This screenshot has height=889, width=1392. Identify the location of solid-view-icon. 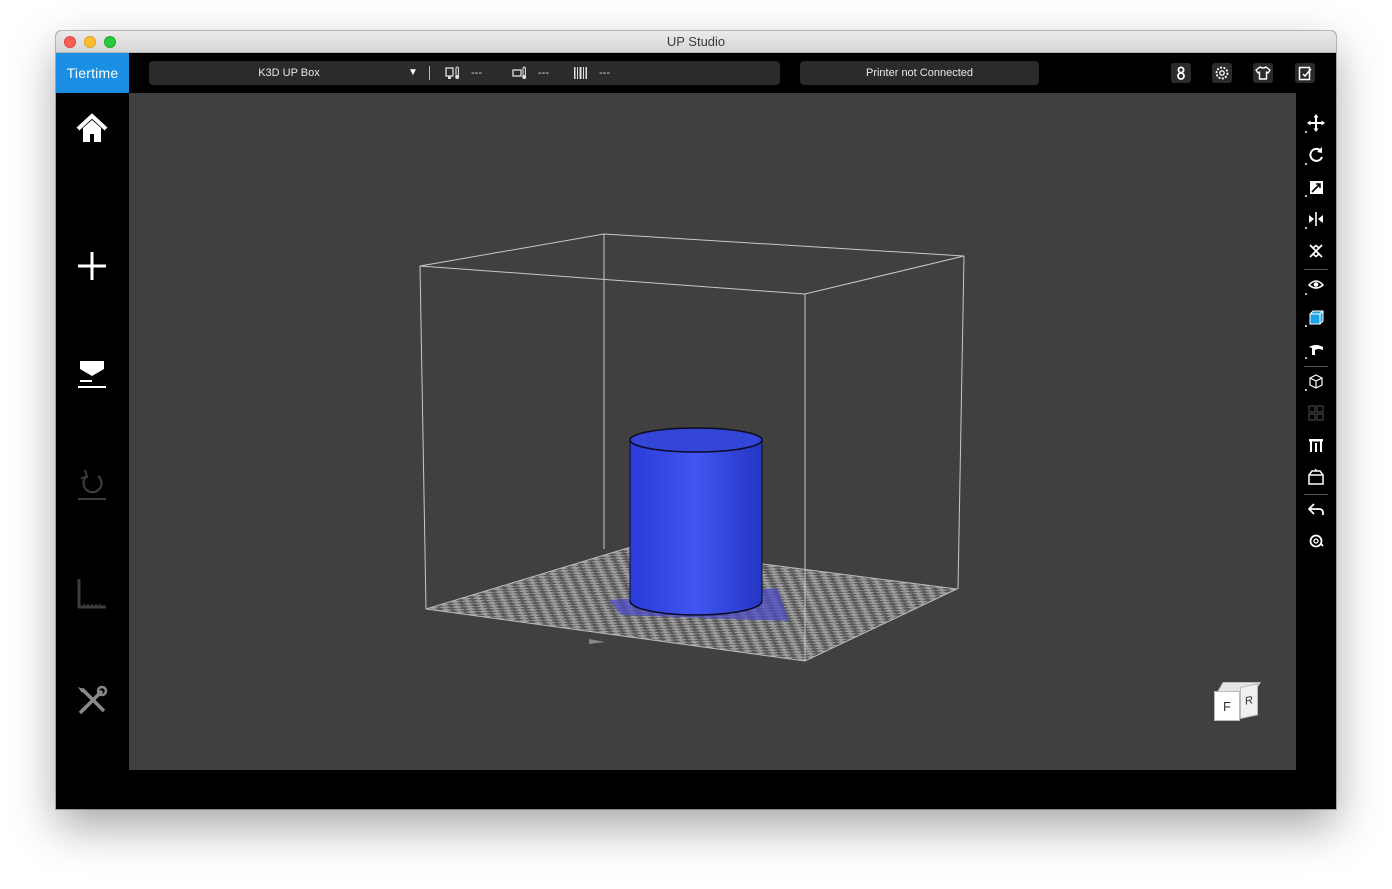
(1316, 317).